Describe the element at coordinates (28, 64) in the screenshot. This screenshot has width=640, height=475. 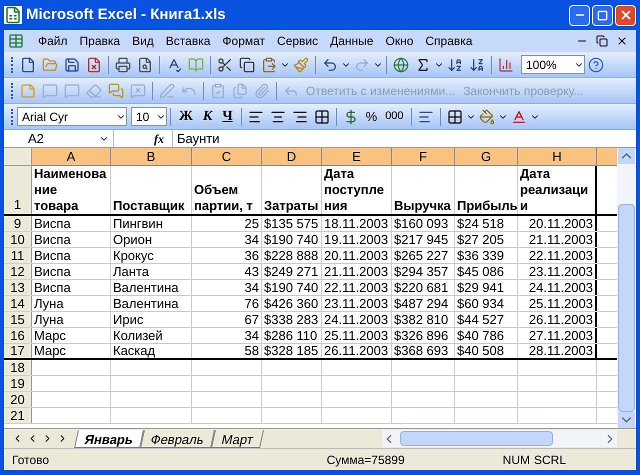
I see `new-file-icon` at that location.